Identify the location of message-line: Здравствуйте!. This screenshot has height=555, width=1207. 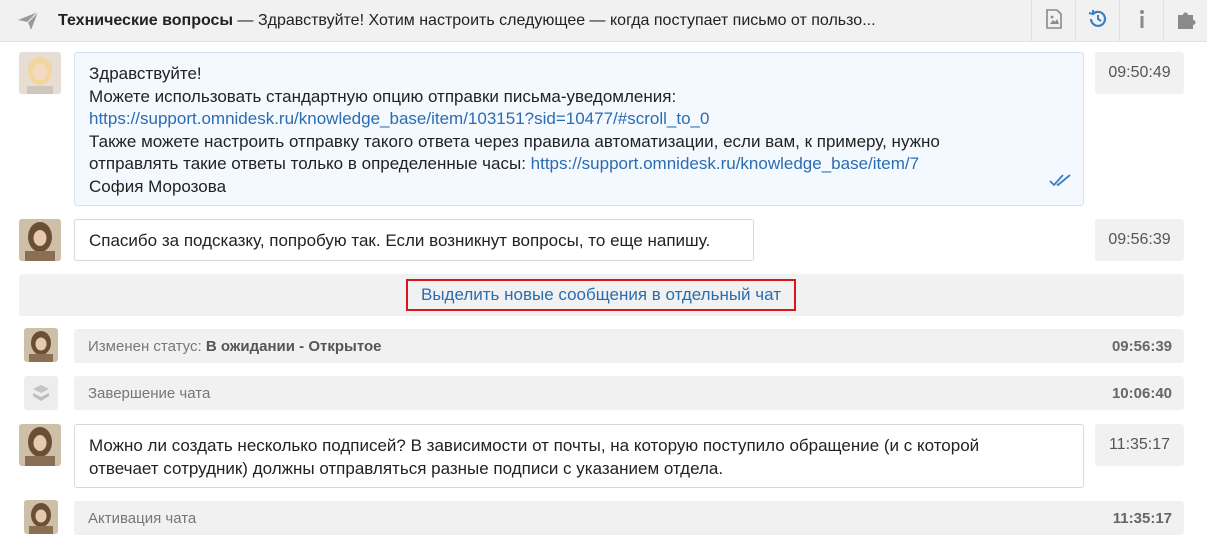
(145, 73).